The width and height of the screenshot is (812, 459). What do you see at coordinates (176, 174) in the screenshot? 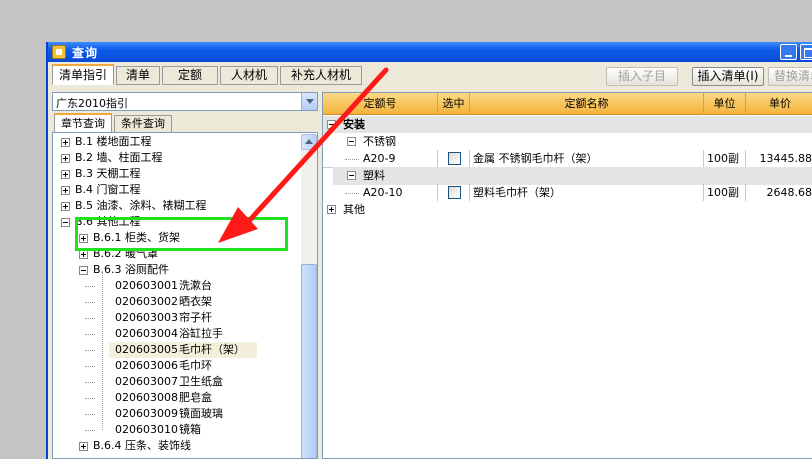
I see `tree-node: B.3 天棚工程` at bounding box center [176, 174].